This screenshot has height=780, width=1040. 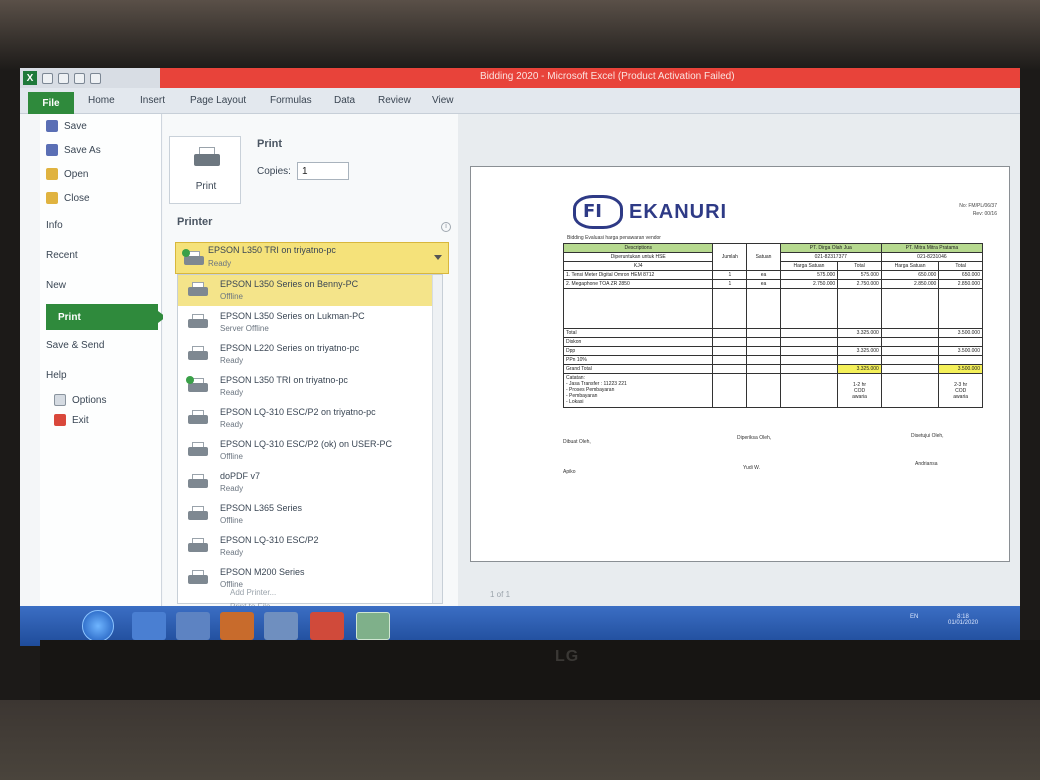 I want to click on printer-option: EPSON M200 Series Offline, so click(x=306, y=578).